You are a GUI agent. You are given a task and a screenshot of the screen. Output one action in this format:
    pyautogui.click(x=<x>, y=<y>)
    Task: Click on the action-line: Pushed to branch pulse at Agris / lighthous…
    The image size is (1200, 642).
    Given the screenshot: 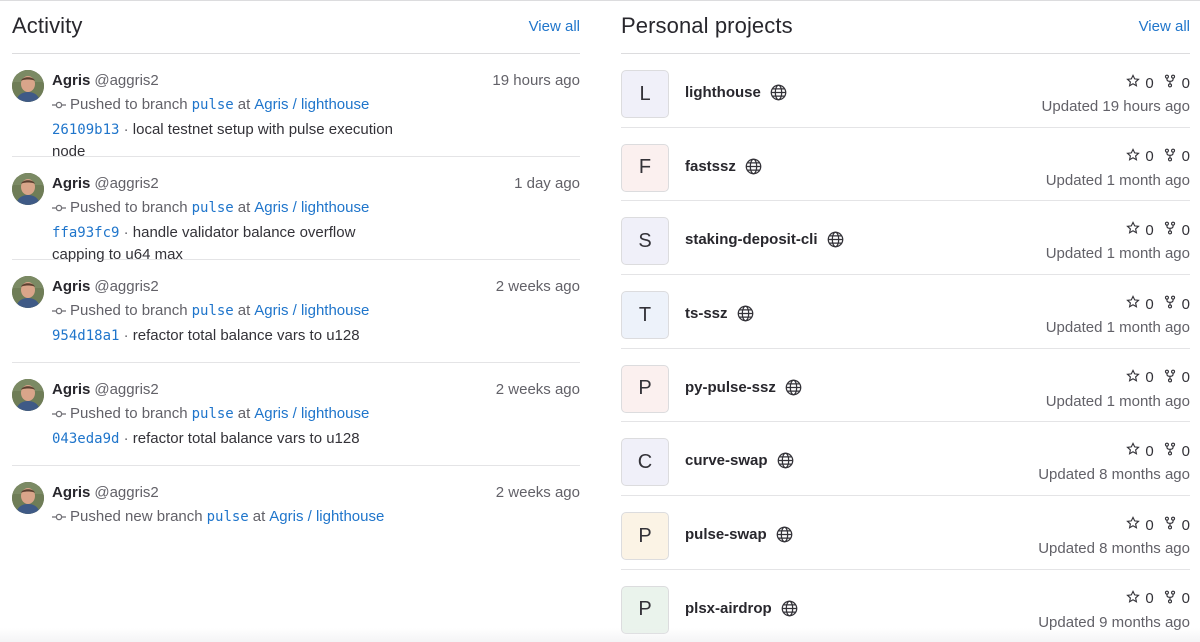 What is the action you would take?
    pyautogui.click(x=316, y=311)
    